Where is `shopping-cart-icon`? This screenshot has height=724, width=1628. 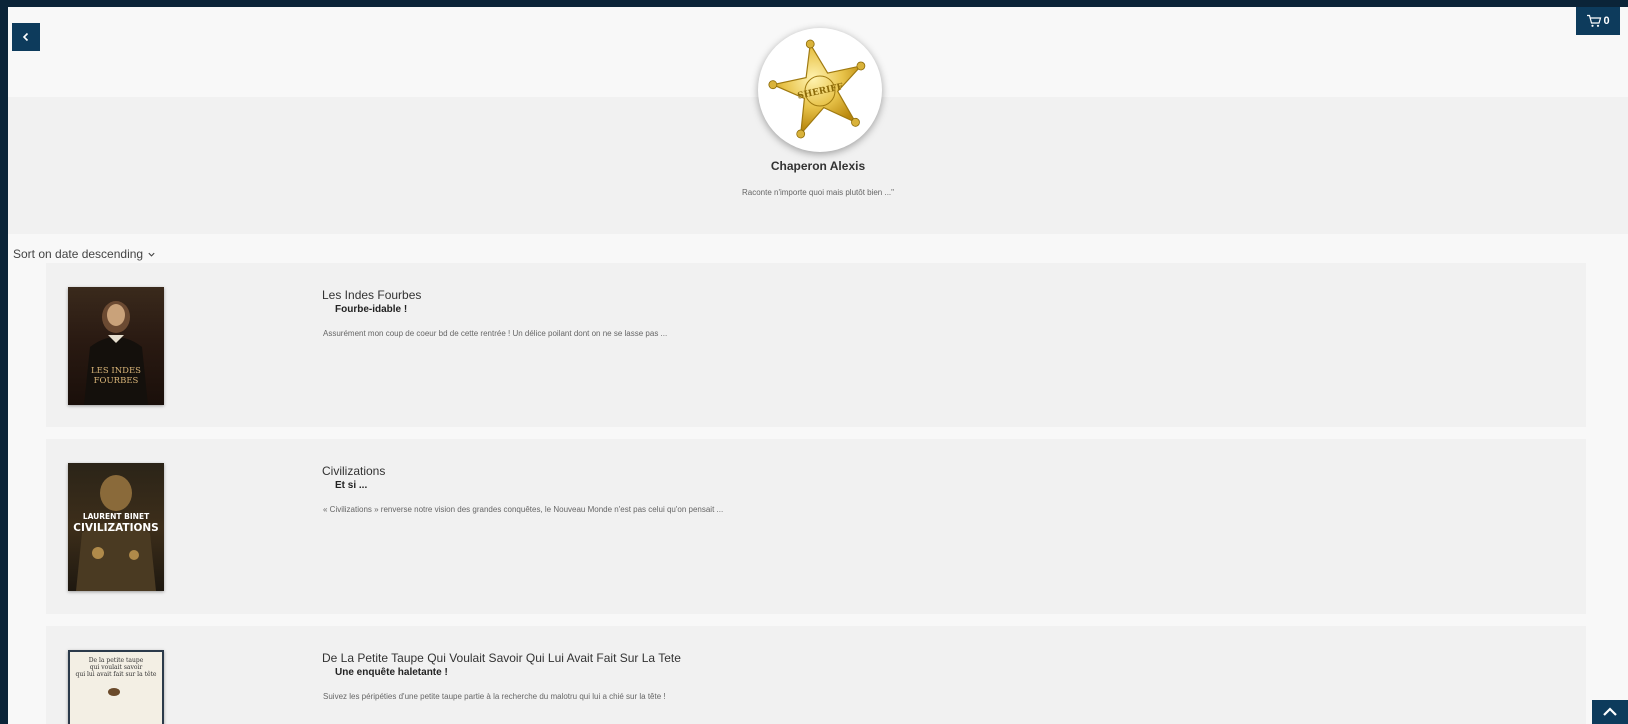
shopping-cart-icon is located at coordinates (1594, 20).